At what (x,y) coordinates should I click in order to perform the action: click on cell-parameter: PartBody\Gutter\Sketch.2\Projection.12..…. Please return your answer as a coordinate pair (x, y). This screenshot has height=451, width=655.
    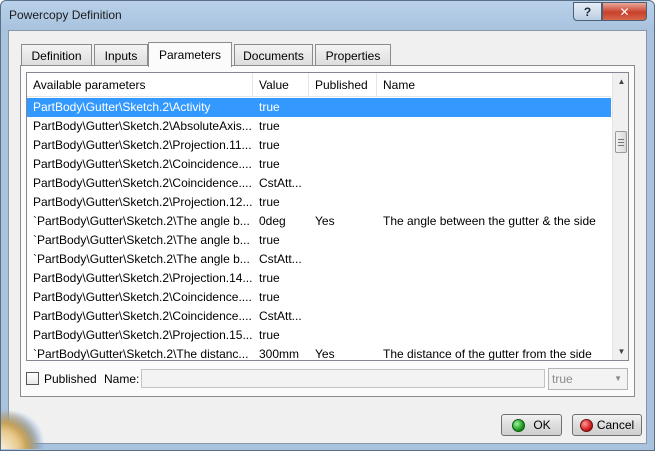
    Looking at the image, I should click on (143, 202).